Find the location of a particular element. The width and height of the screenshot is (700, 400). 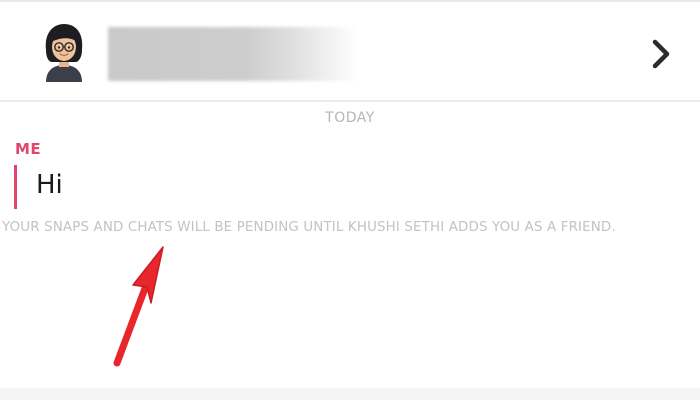

message-text: Hi is located at coordinates (49, 185).